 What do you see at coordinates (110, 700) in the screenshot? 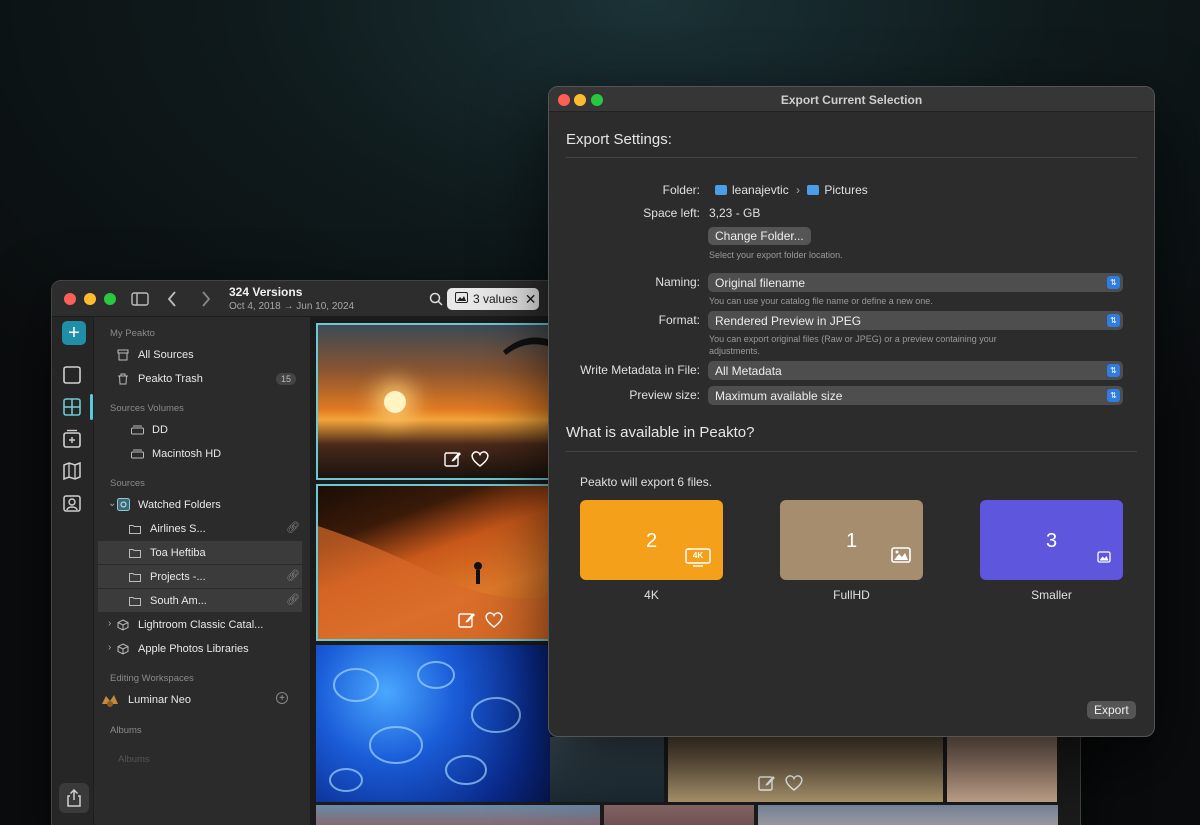
I see `luminar-logo-icon` at bounding box center [110, 700].